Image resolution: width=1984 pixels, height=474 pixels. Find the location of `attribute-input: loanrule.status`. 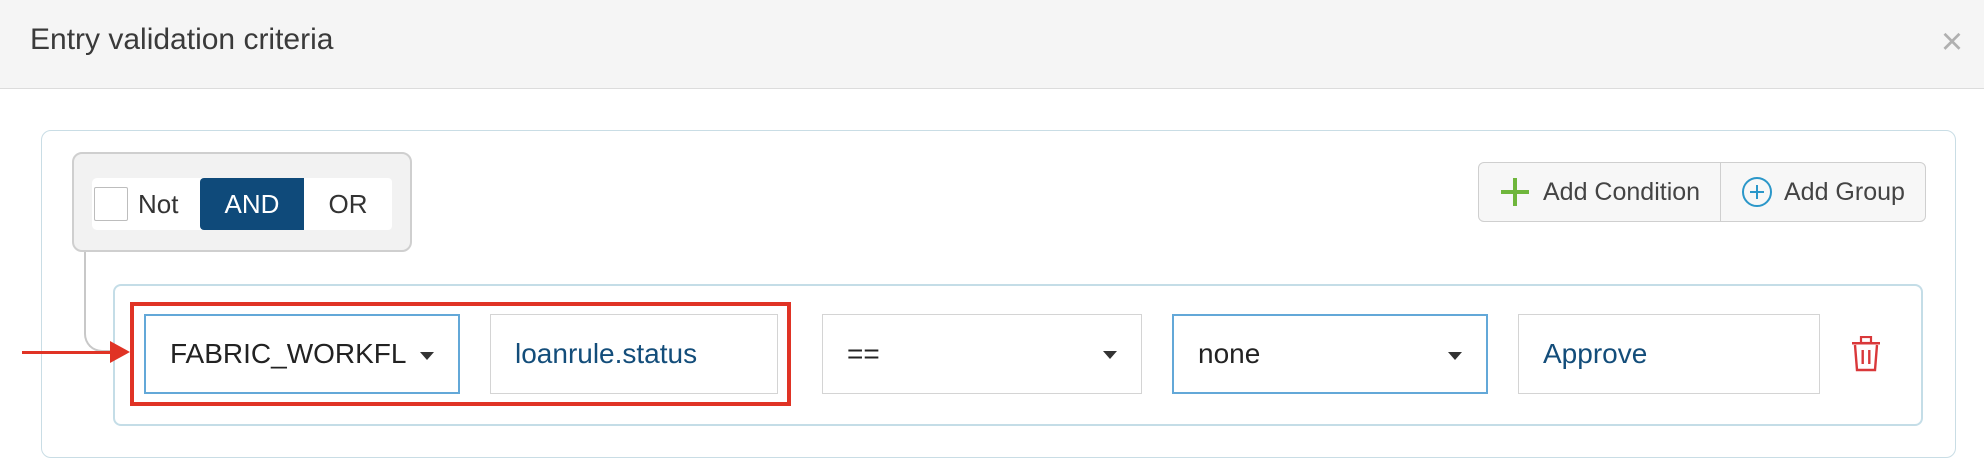

attribute-input: loanrule.status is located at coordinates (634, 354).